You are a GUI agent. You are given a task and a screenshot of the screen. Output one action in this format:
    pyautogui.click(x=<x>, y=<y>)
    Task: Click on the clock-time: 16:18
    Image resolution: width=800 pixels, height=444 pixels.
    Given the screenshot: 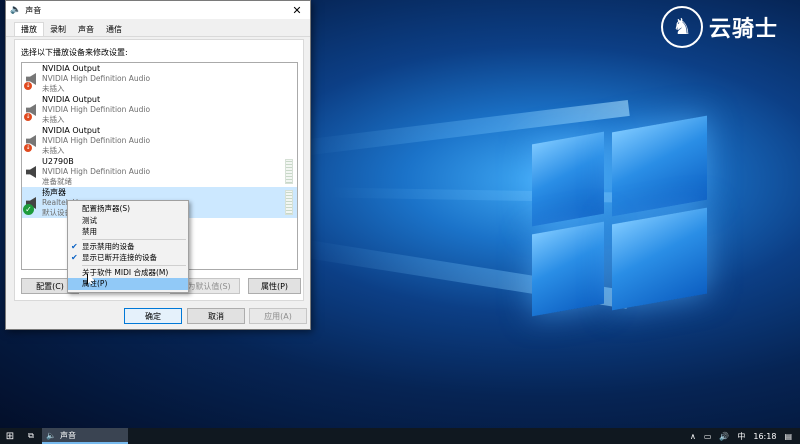 What is the action you would take?
    pyautogui.click(x=764, y=436)
    